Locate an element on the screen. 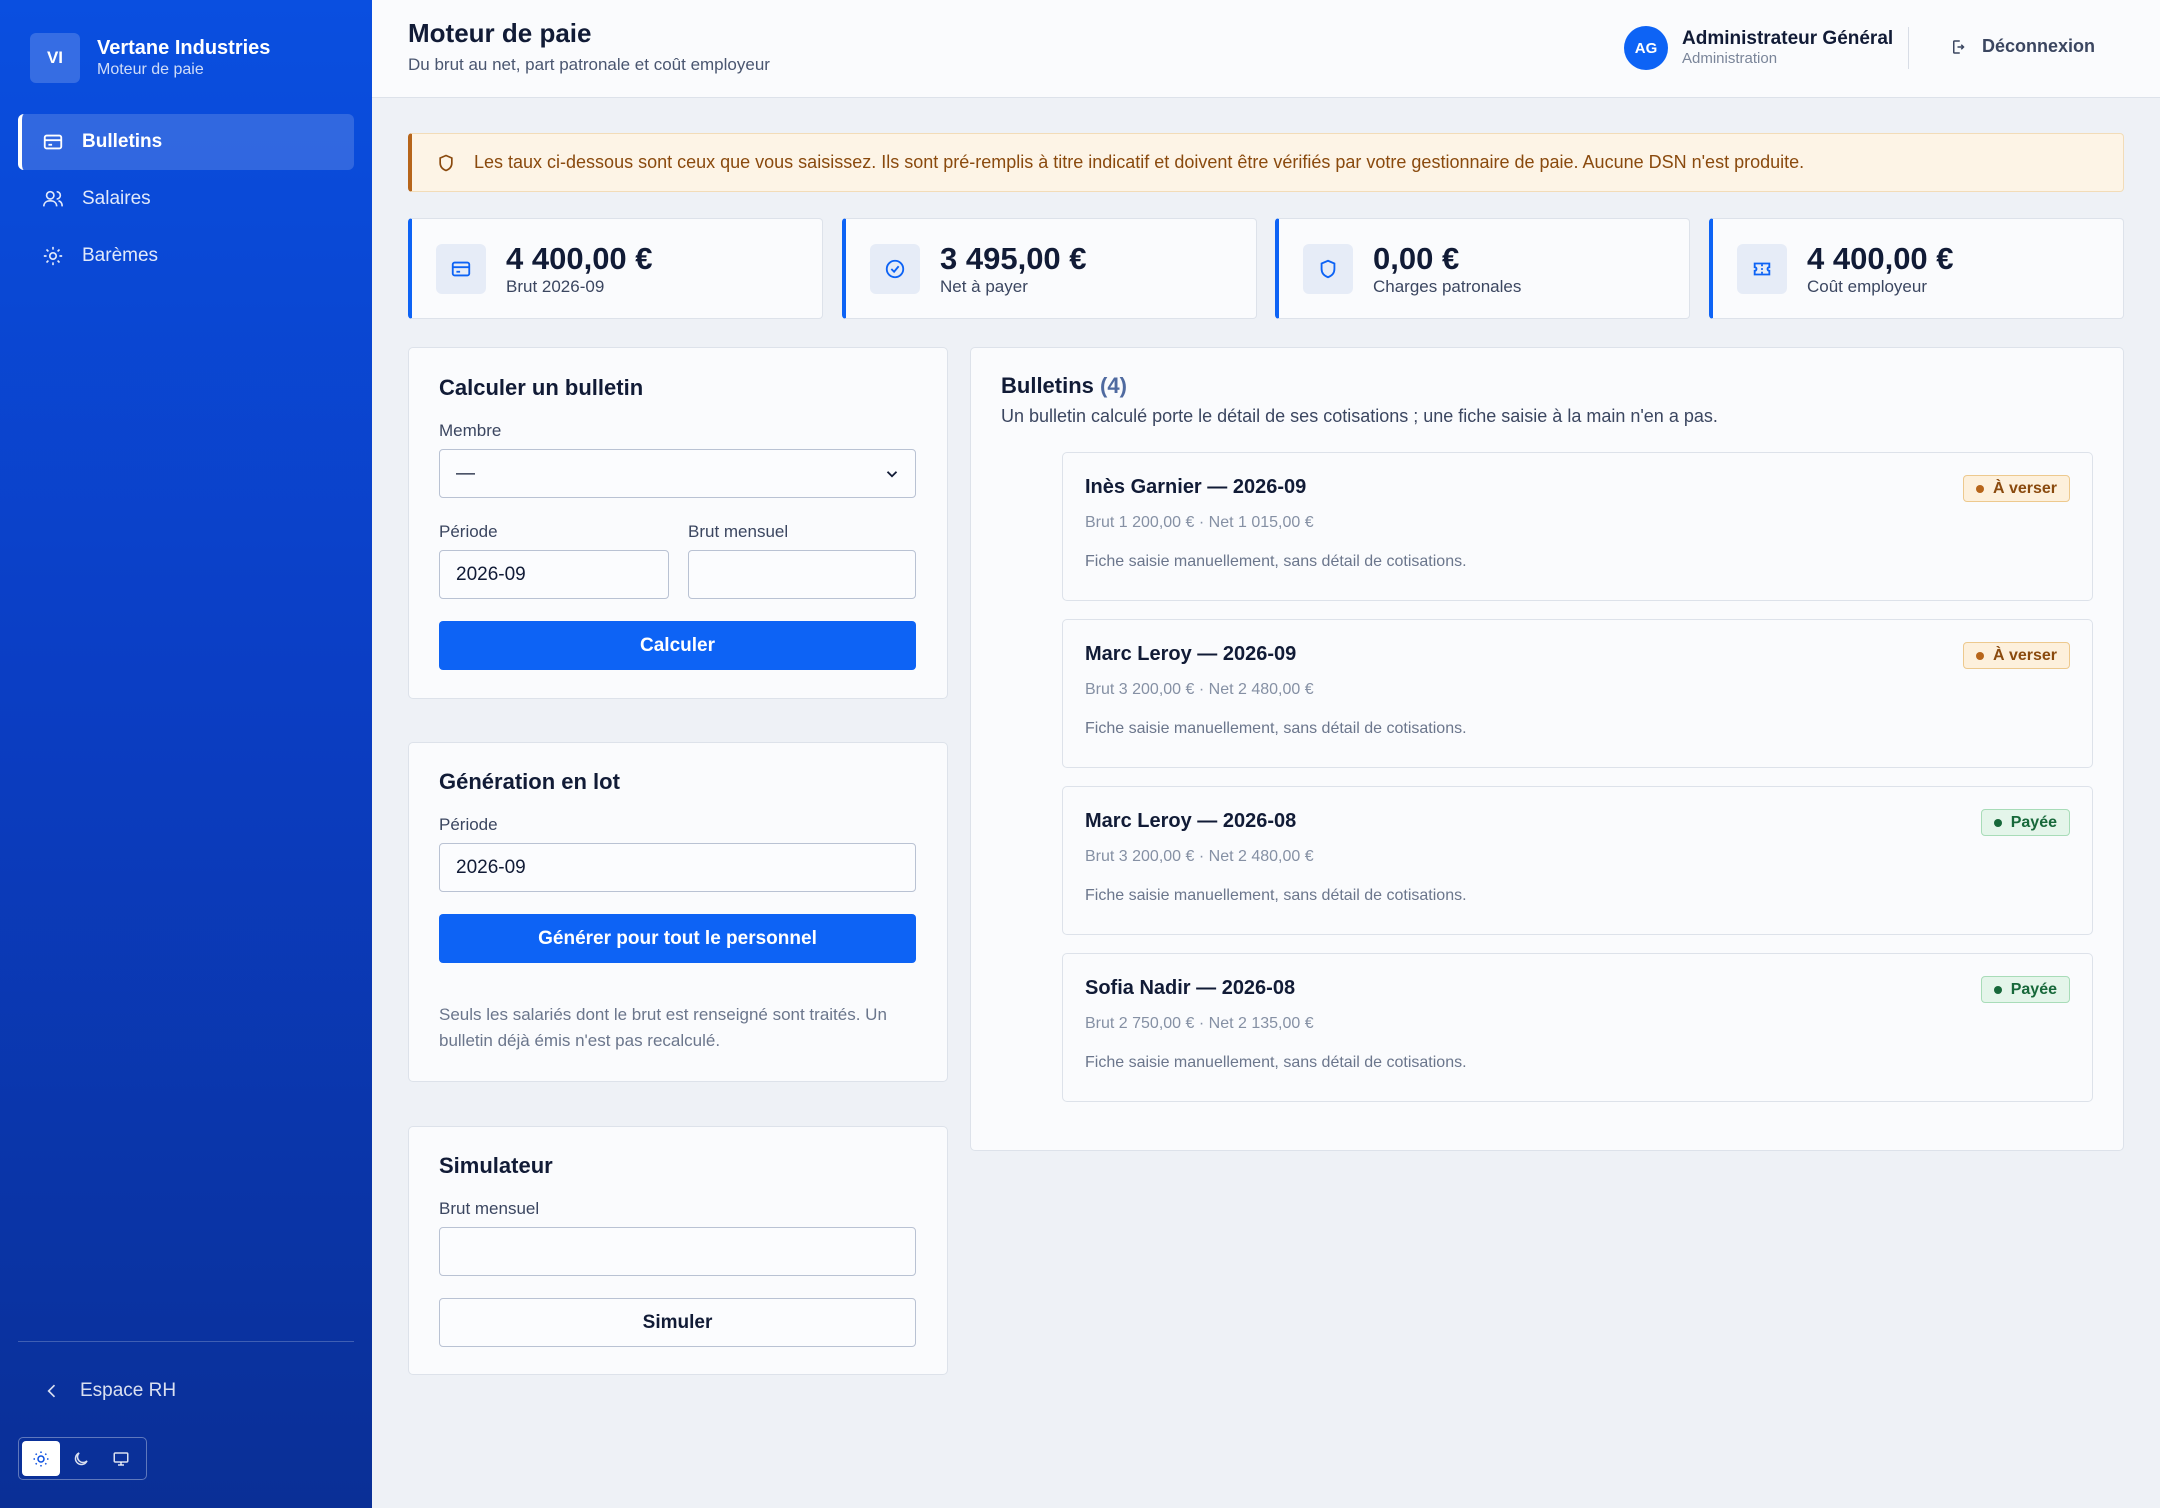 The image size is (2160, 1508). generate-all-button: Générer pour tout le personnel is located at coordinates (677, 938).